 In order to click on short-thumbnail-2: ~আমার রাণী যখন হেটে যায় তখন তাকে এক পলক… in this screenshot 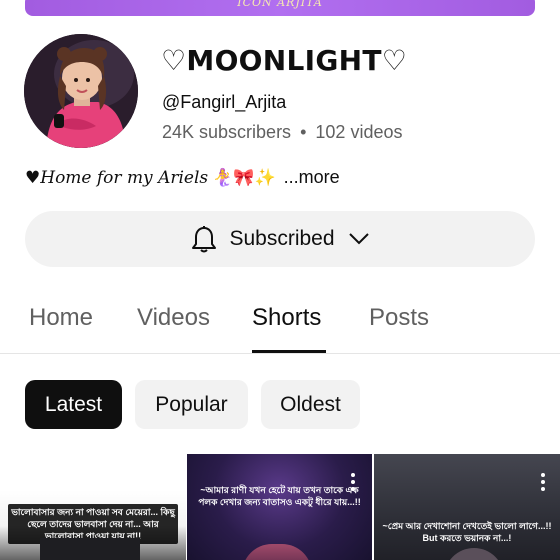, I will do `click(279, 507)`.